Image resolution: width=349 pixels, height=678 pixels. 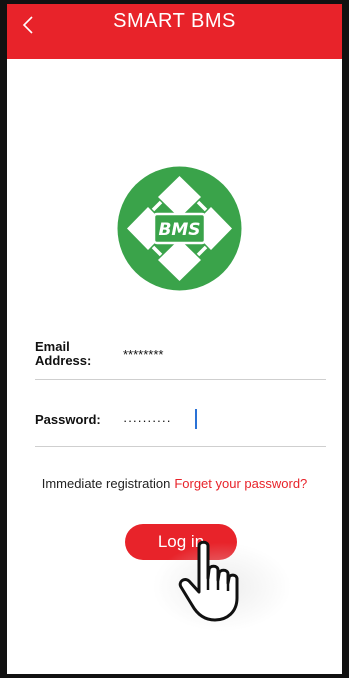 I want to click on password-input, so click(x=223, y=420).